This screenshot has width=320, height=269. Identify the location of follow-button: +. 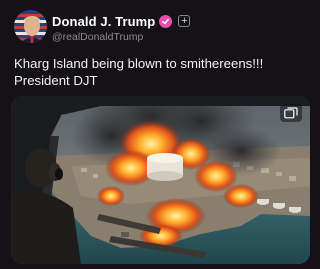
(184, 21).